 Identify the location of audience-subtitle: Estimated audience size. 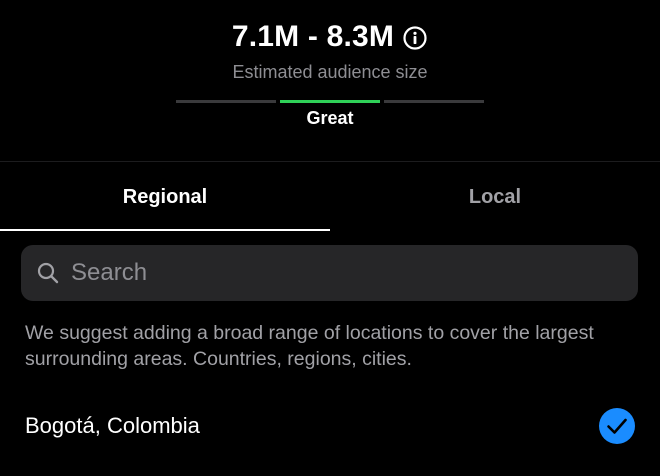
(330, 72).